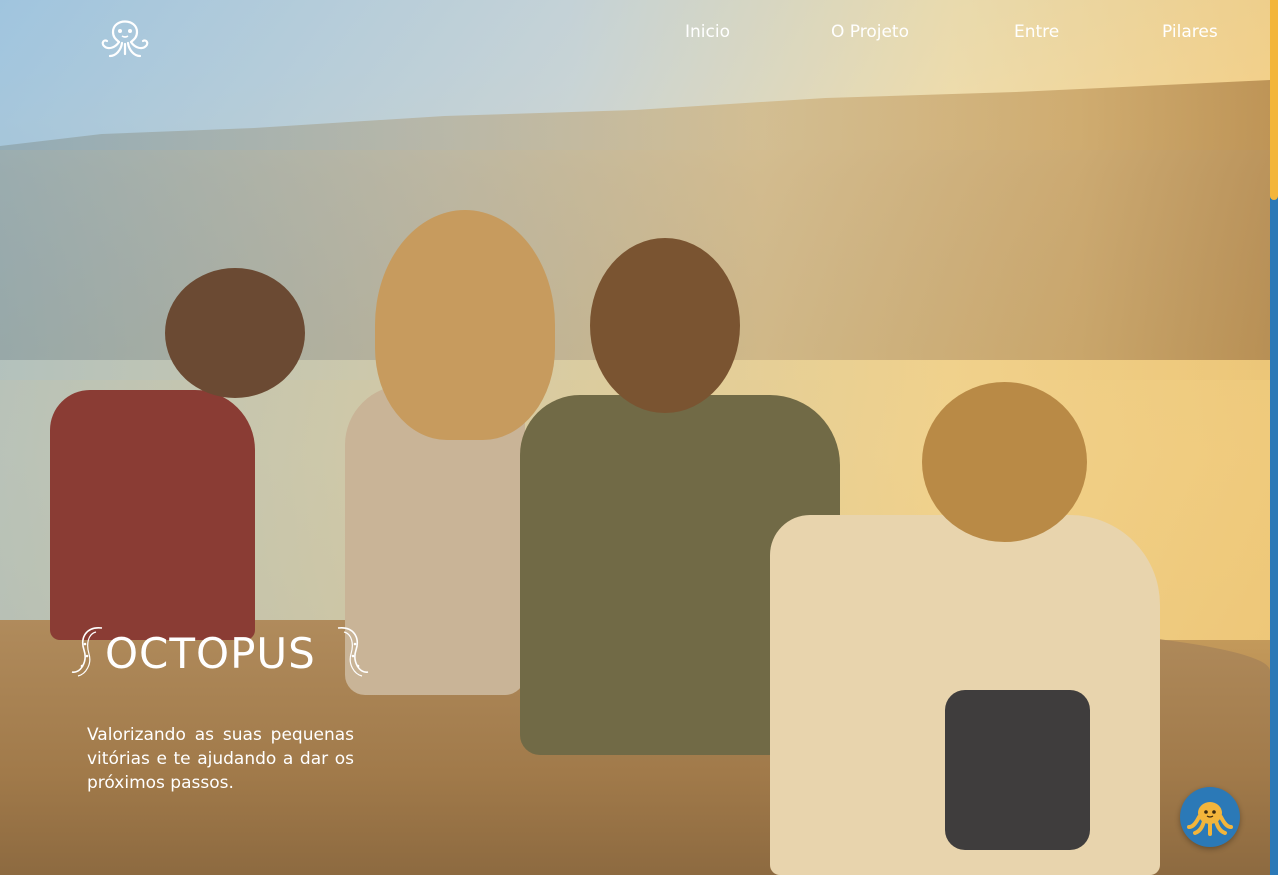 This screenshot has width=1278, height=875. I want to click on child-4-head, so click(1004, 462).